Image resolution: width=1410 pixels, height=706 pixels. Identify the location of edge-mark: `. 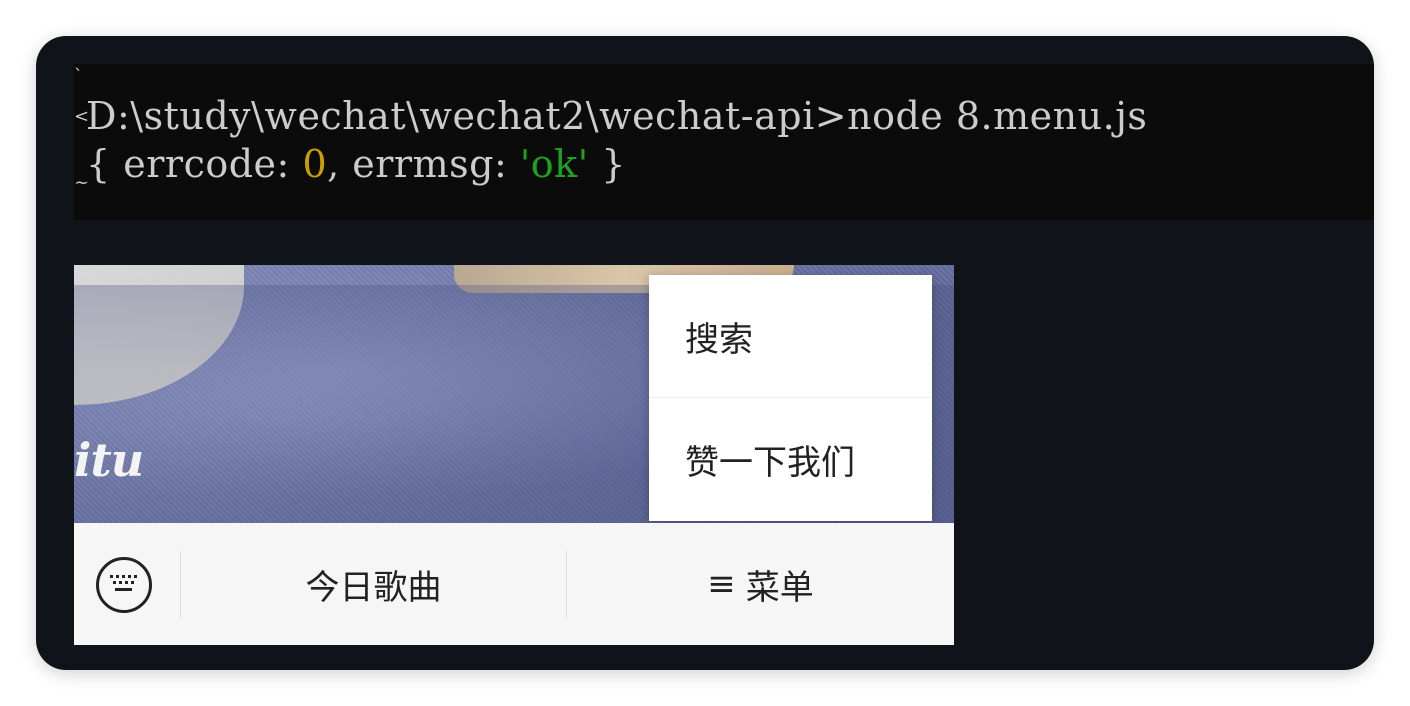
(78, 76).